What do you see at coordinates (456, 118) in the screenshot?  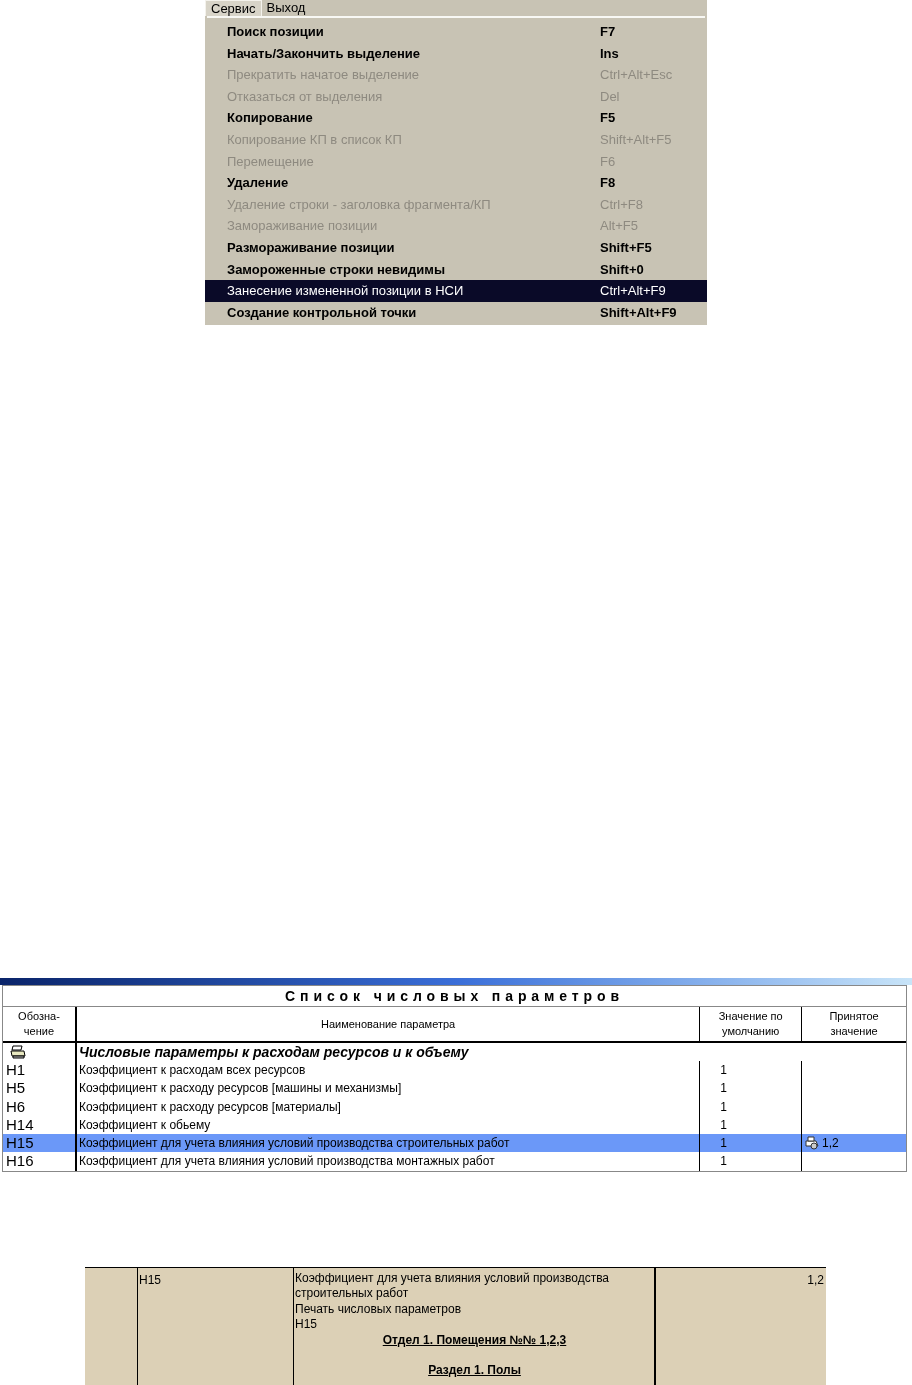 I see `menu-item: Копирование F5` at bounding box center [456, 118].